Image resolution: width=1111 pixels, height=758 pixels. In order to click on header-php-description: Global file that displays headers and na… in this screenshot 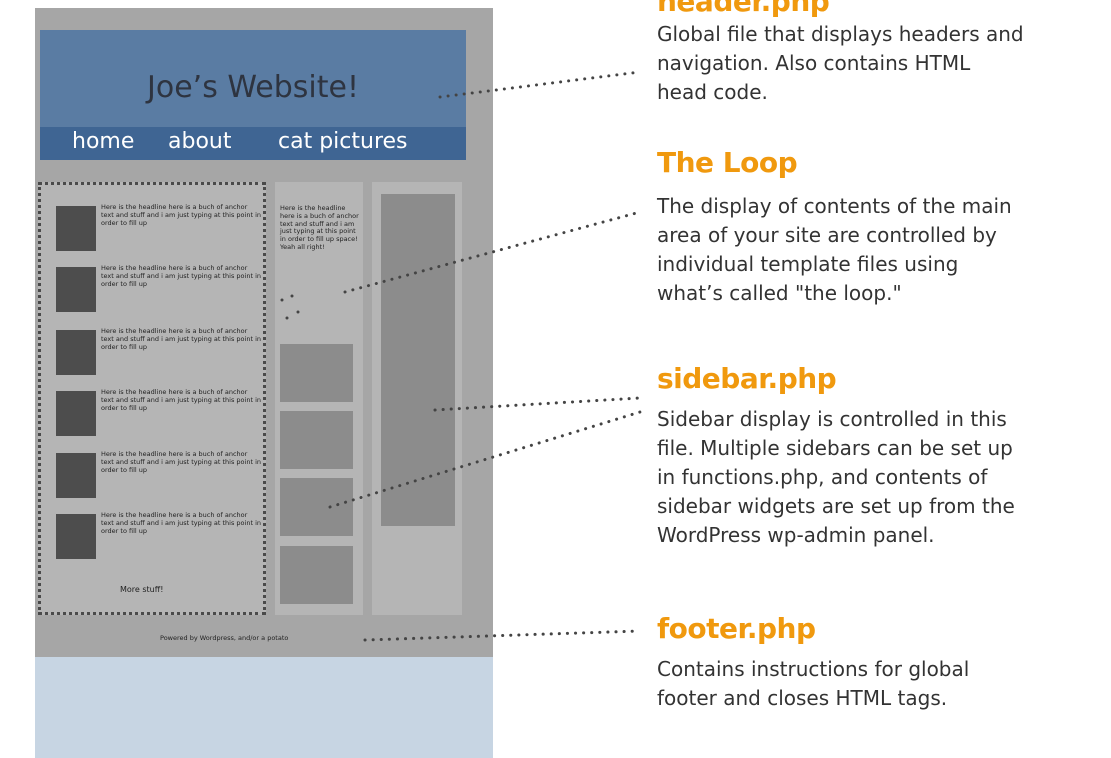, I will do `click(840, 63)`.